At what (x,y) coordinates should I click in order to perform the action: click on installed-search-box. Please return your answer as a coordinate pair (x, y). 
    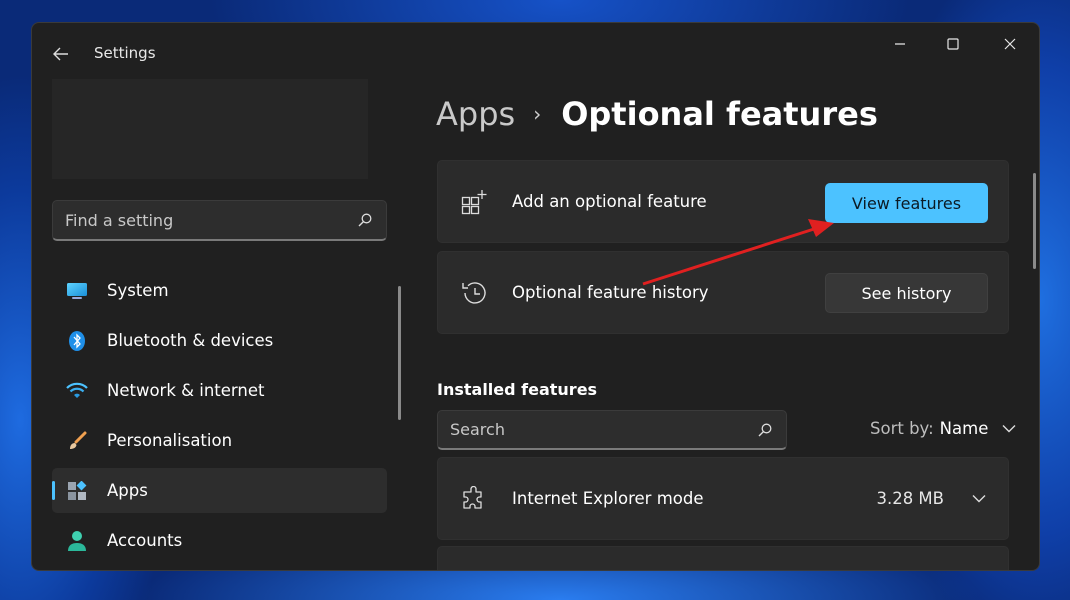
    Looking at the image, I should click on (612, 430).